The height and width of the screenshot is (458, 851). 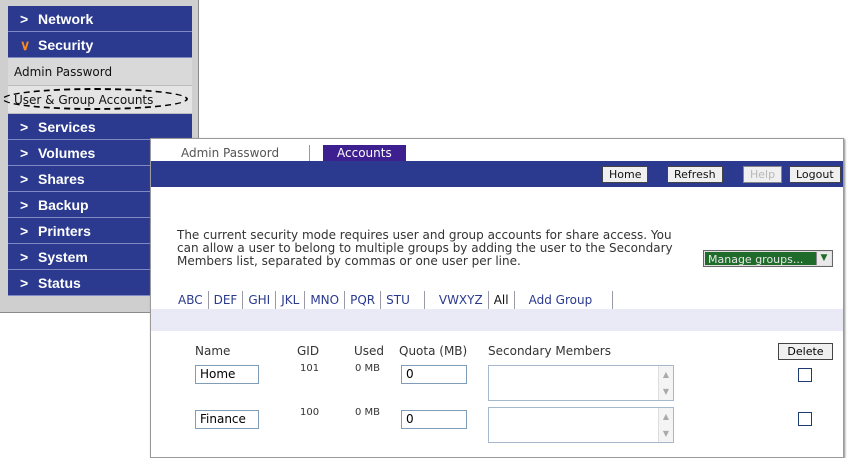 What do you see at coordinates (64, 231) in the screenshot?
I see `sidebar-item-label: Printers` at bounding box center [64, 231].